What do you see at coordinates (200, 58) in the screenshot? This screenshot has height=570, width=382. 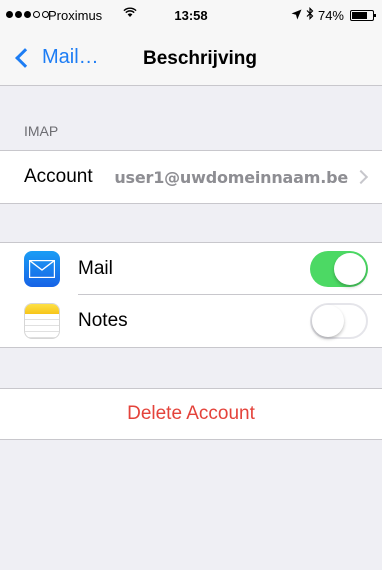 I see `page-title: Beschrijving` at bounding box center [200, 58].